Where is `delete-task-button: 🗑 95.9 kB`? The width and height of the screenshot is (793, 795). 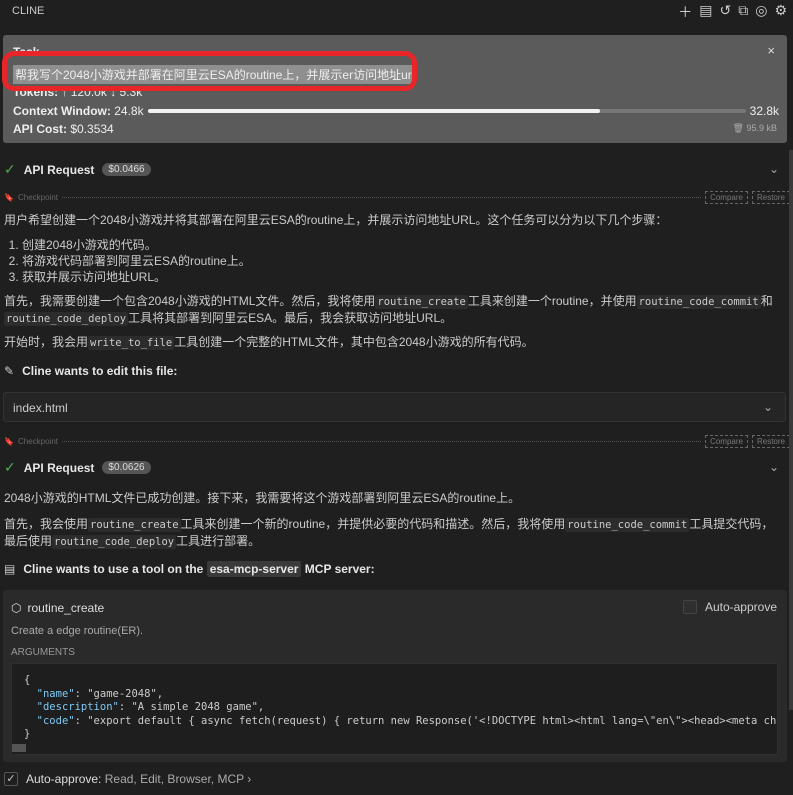
delete-task-button: 🗑 95.9 kB is located at coordinates (755, 128).